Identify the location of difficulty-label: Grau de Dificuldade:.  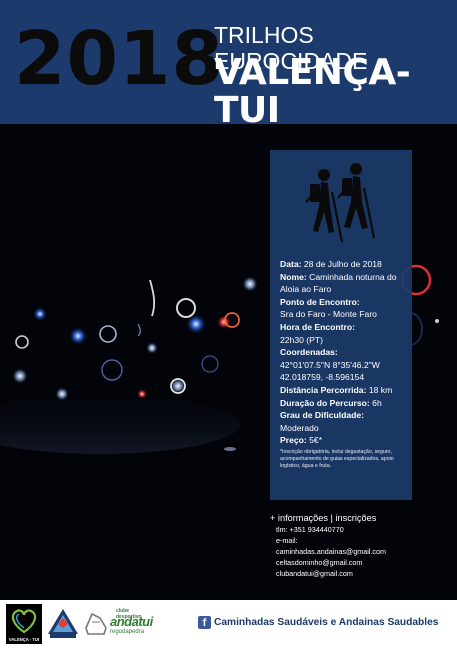
(322, 415).